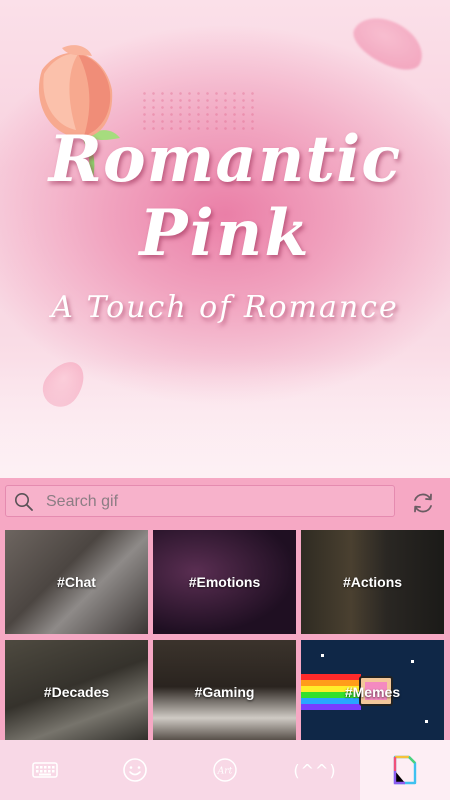  What do you see at coordinates (225, 159) in the screenshot?
I see `theme-title-line1: Romantic` at bounding box center [225, 159].